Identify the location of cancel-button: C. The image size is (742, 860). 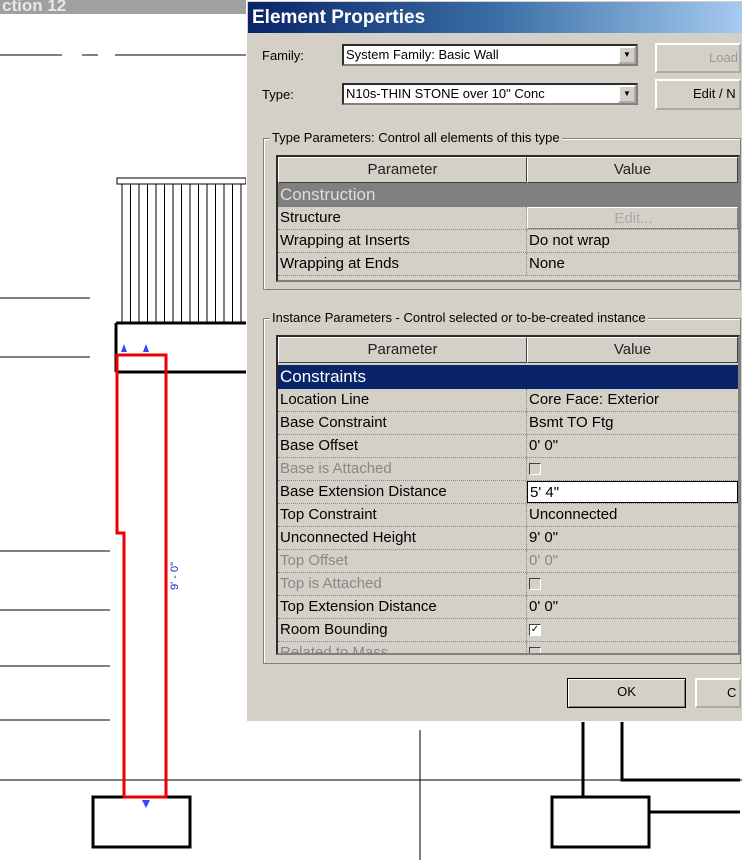
(718, 693).